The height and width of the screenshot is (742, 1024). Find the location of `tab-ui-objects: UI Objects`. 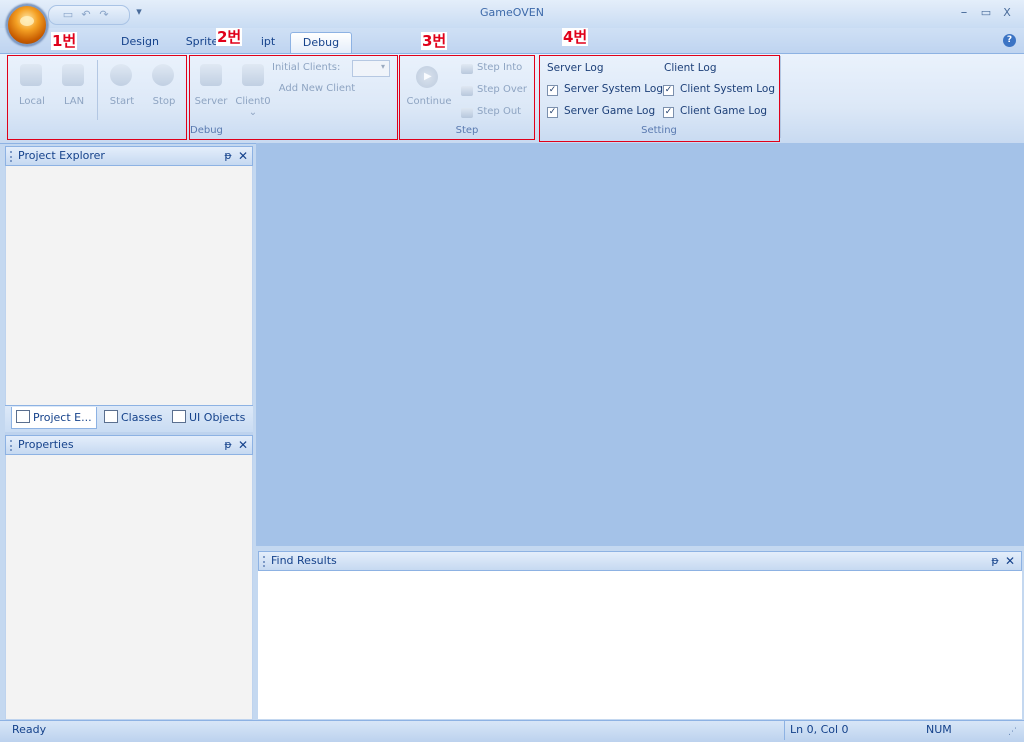

tab-ui-objects: UI Objects is located at coordinates (212, 418).